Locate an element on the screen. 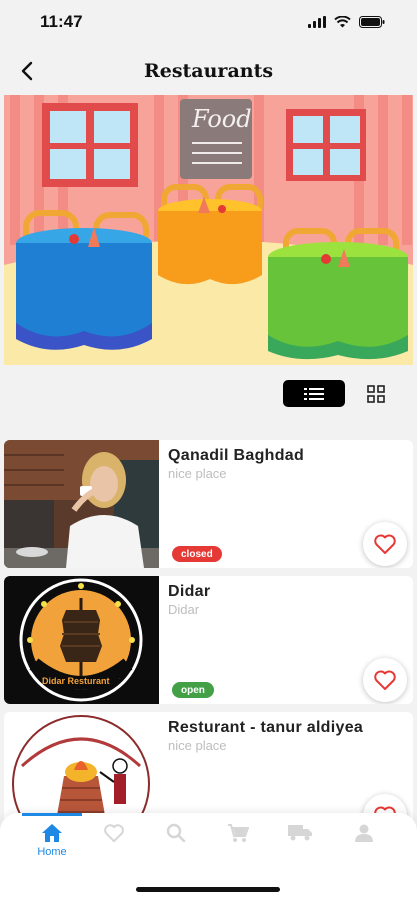 This screenshot has width=417, height=900. status-bar: 11:47 is located at coordinates (208, 22).